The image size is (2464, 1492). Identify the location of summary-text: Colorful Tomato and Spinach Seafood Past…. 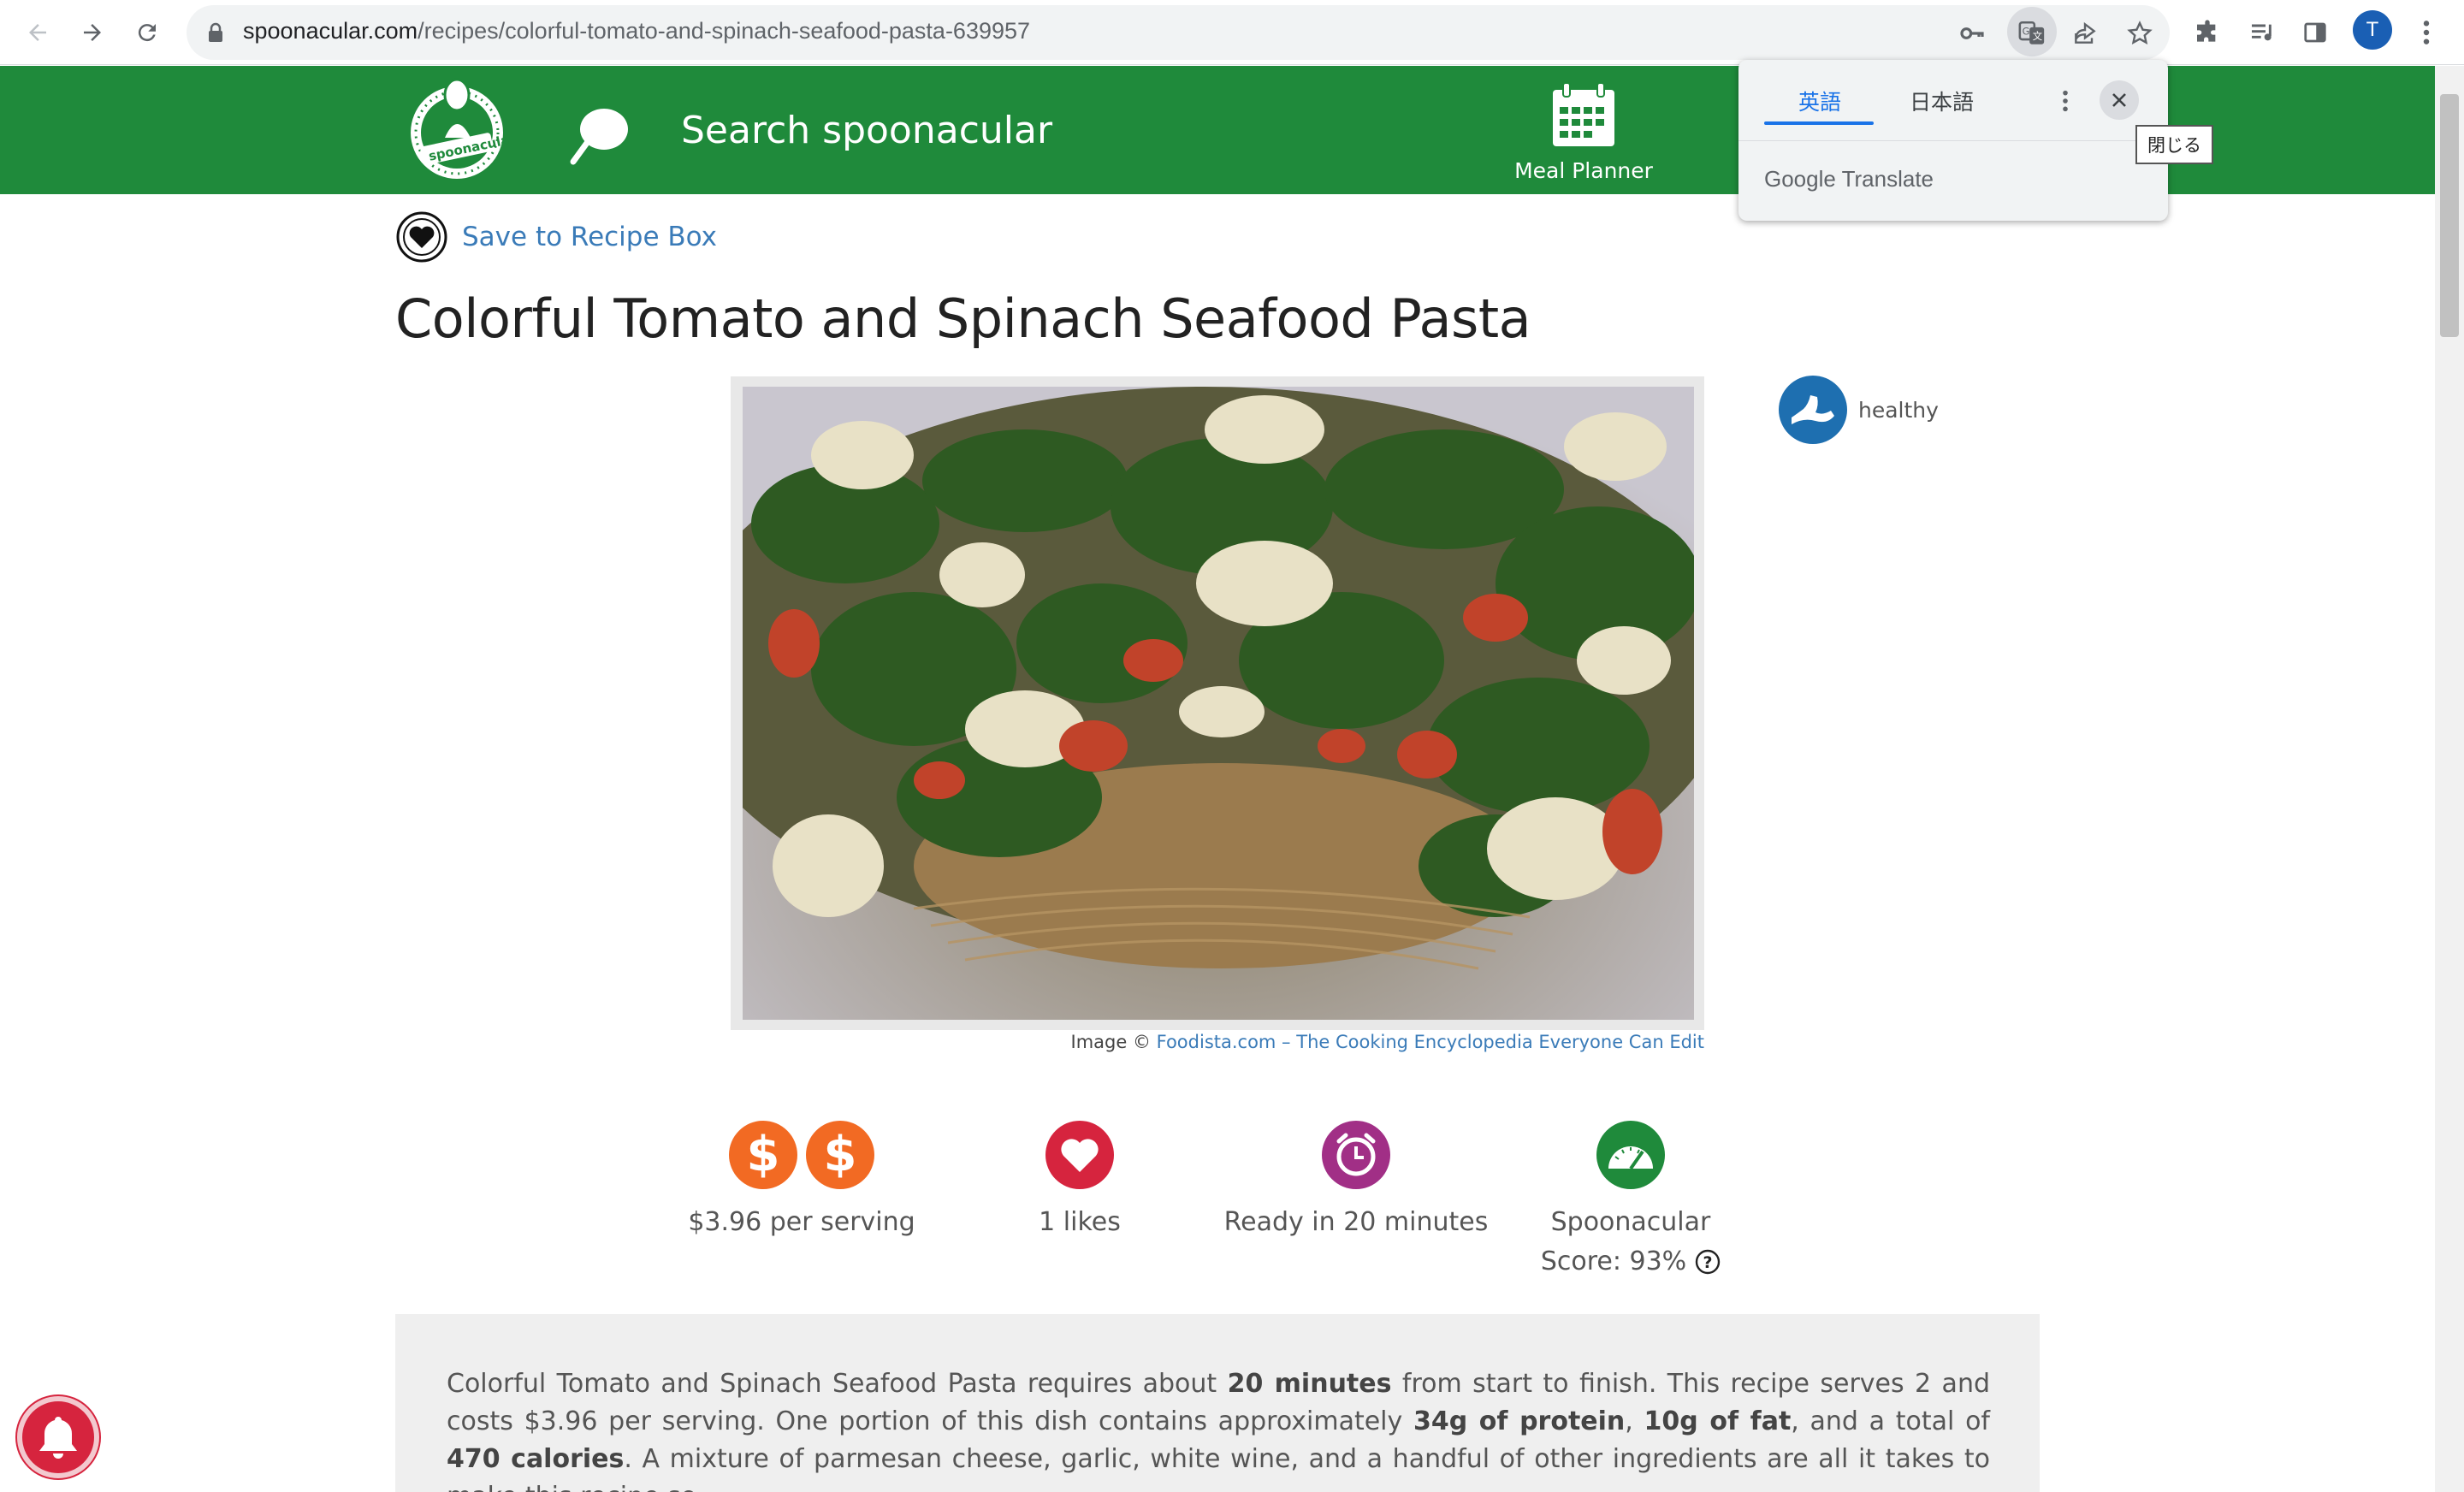
(1218, 1430).